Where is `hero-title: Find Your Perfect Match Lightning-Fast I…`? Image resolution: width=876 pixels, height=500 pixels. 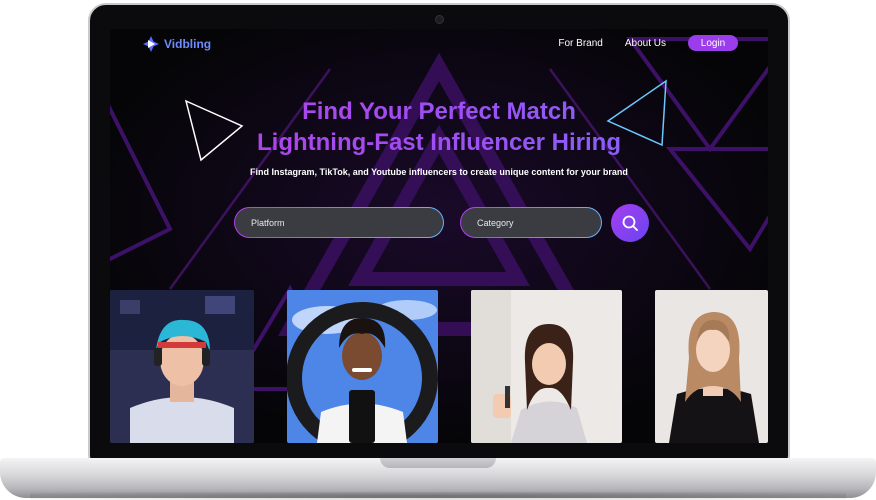
hero-title: Find Your Perfect Match Lightning-Fast I… is located at coordinates (439, 127).